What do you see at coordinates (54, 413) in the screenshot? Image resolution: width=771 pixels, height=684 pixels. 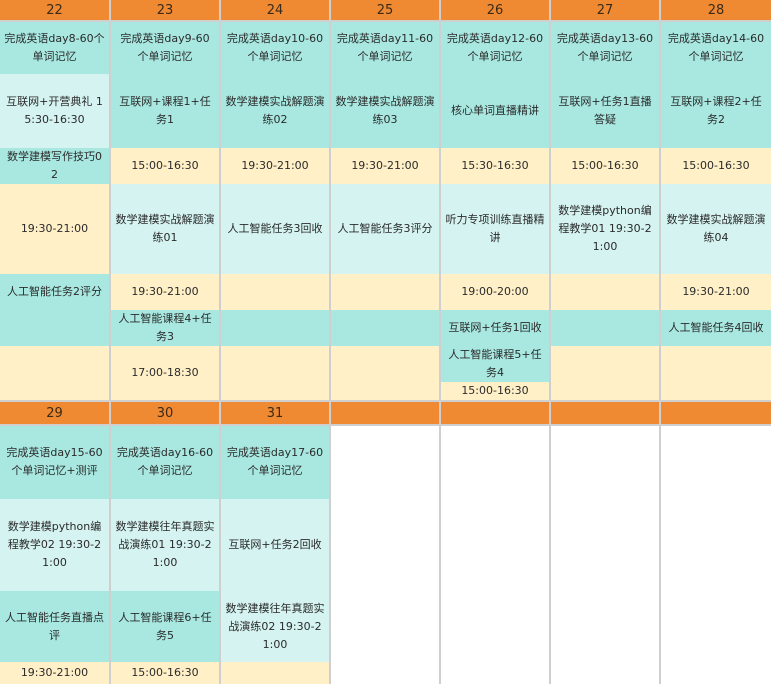 I see `day-header: 29` at bounding box center [54, 413].